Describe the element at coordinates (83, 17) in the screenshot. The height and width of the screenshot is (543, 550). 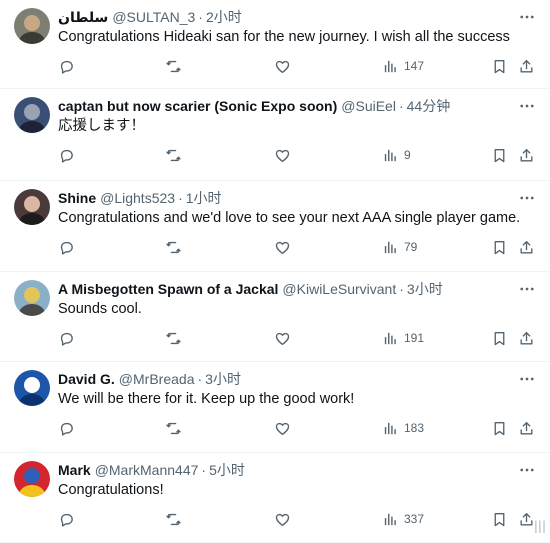
I see `display-name: سلطان` at that location.